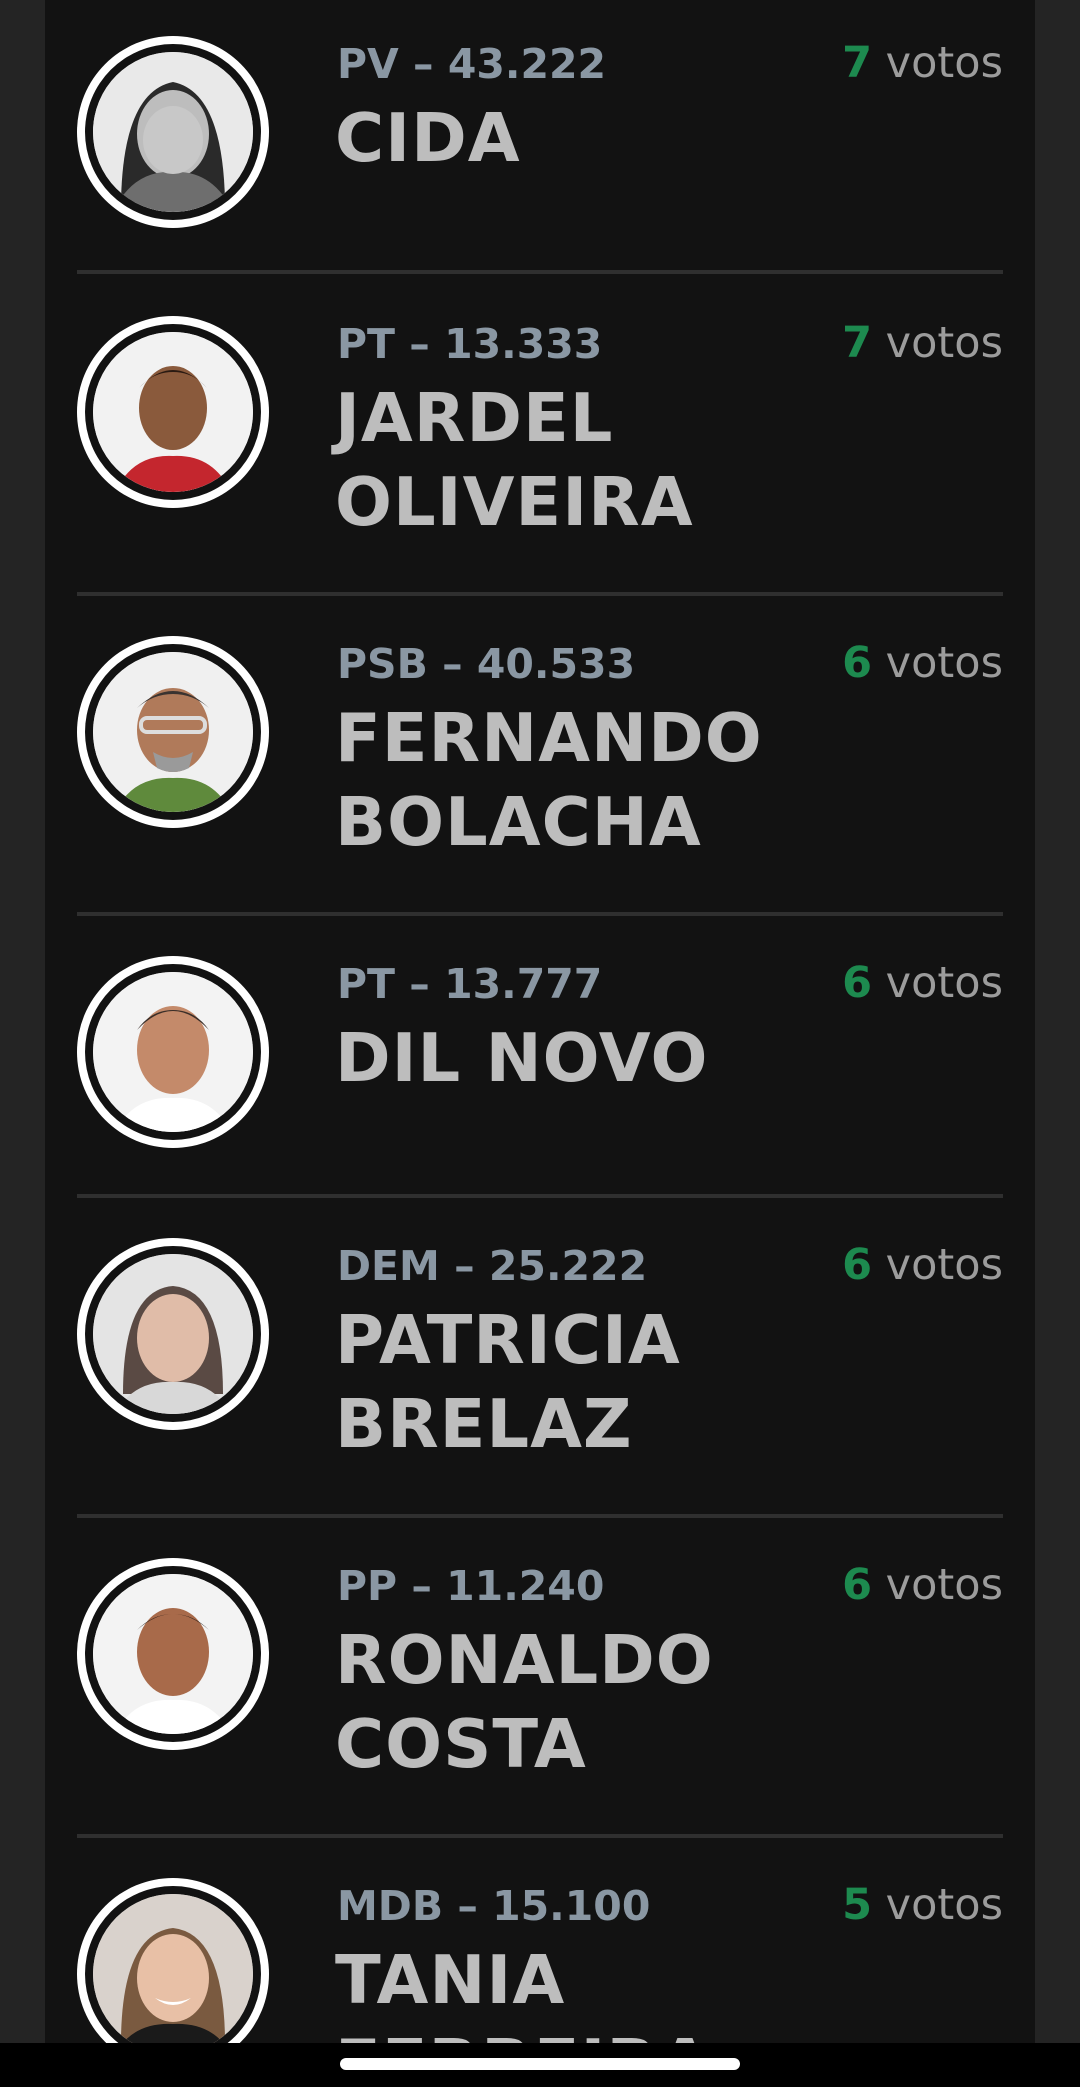 Image resolution: width=1080 pixels, height=2087 pixels. Describe the element at coordinates (522, 1058) in the screenshot. I see `candidate-name: DIL NOVO` at that location.